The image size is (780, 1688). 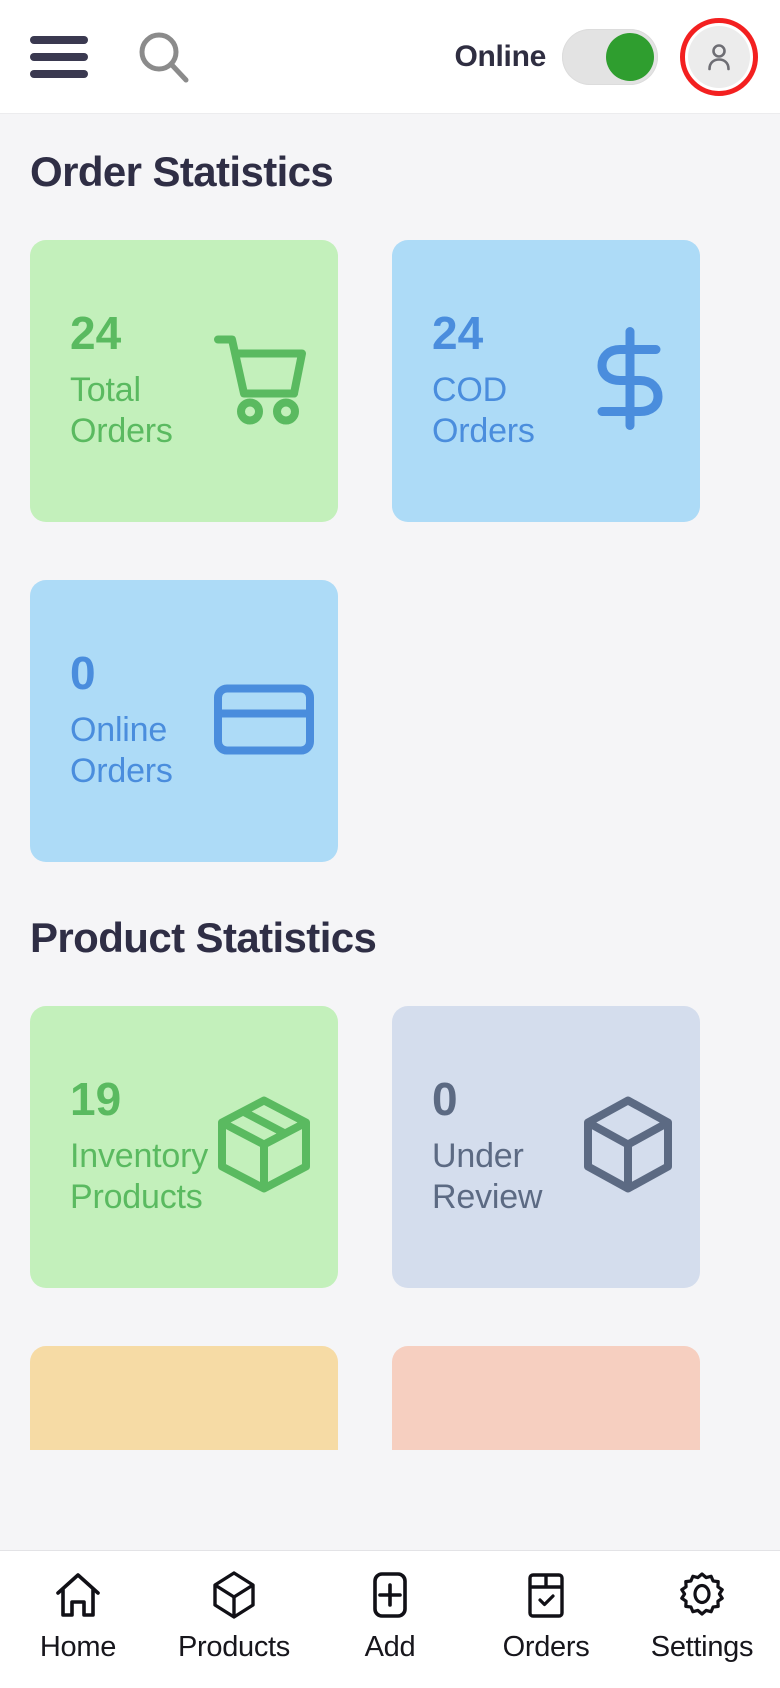 I want to click on stat-card-texts: 0 Under Review, so click(x=487, y=1147).